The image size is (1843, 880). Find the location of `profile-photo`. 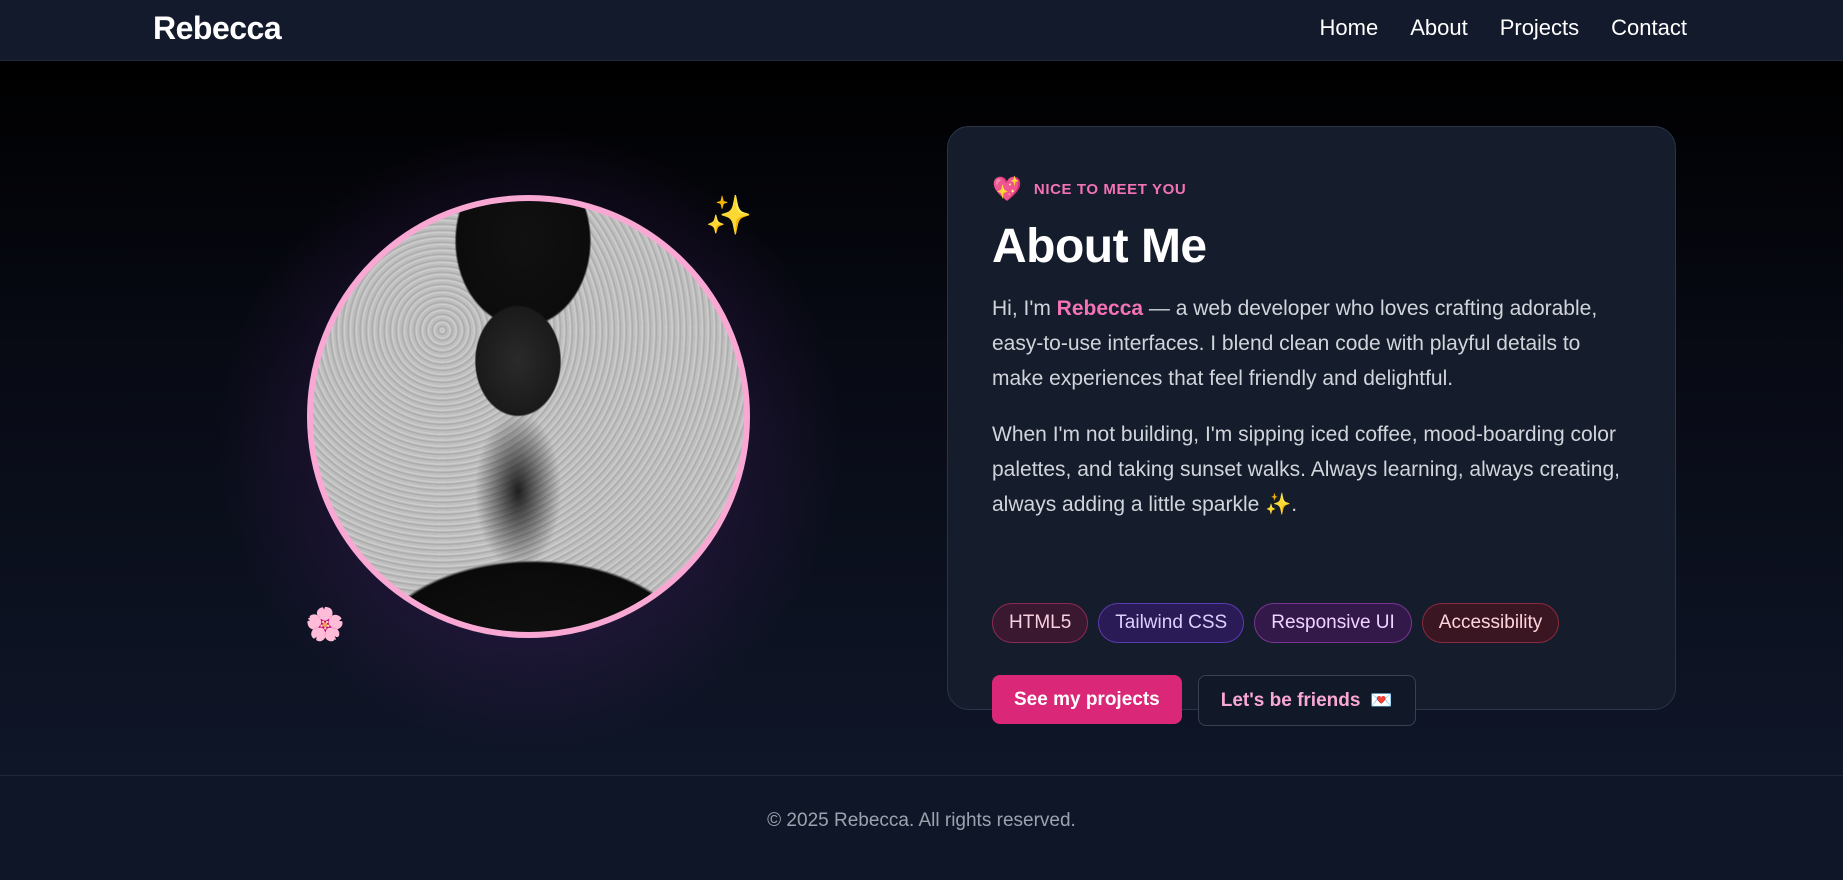

profile-photo is located at coordinates (528, 416).